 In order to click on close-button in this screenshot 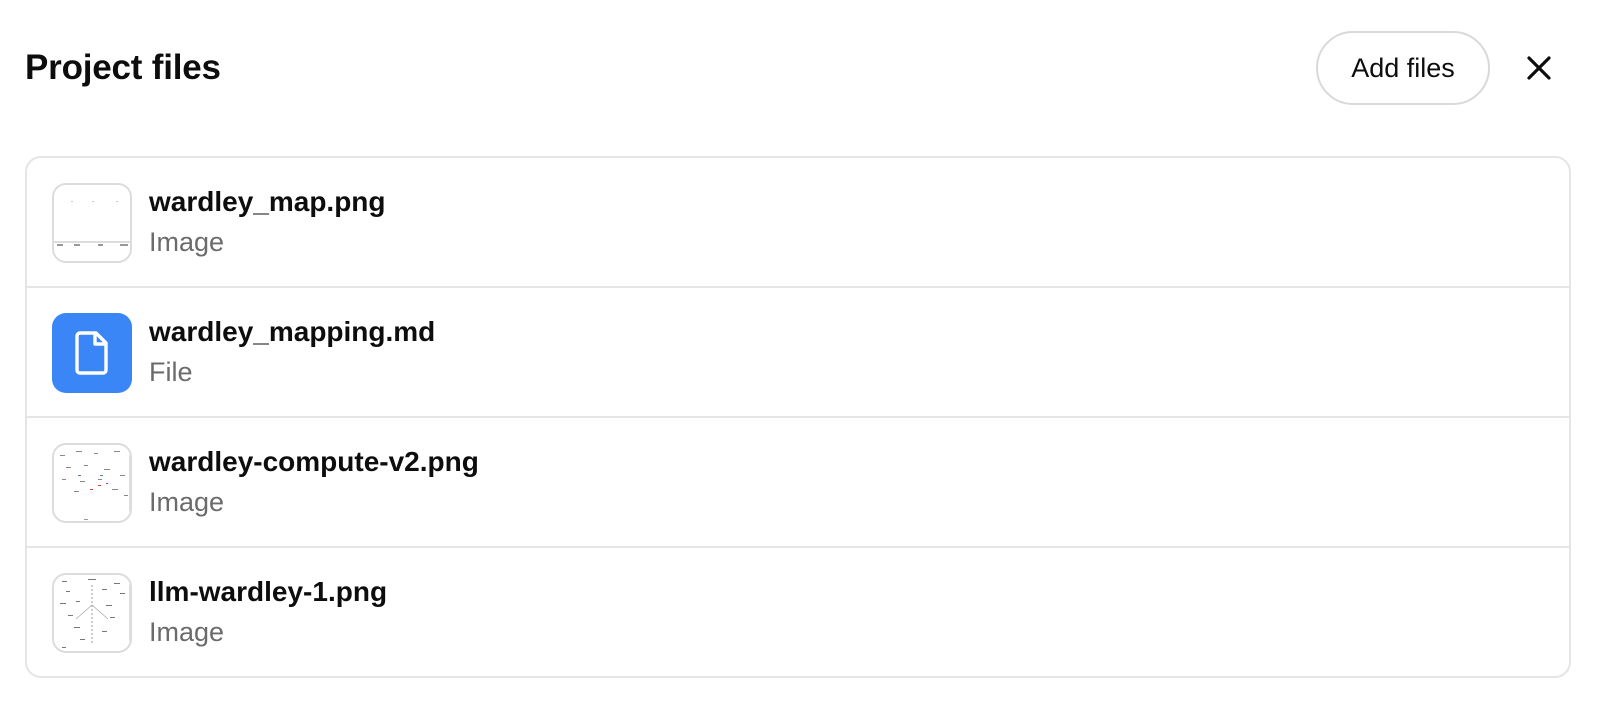, I will do `click(1539, 68)`.